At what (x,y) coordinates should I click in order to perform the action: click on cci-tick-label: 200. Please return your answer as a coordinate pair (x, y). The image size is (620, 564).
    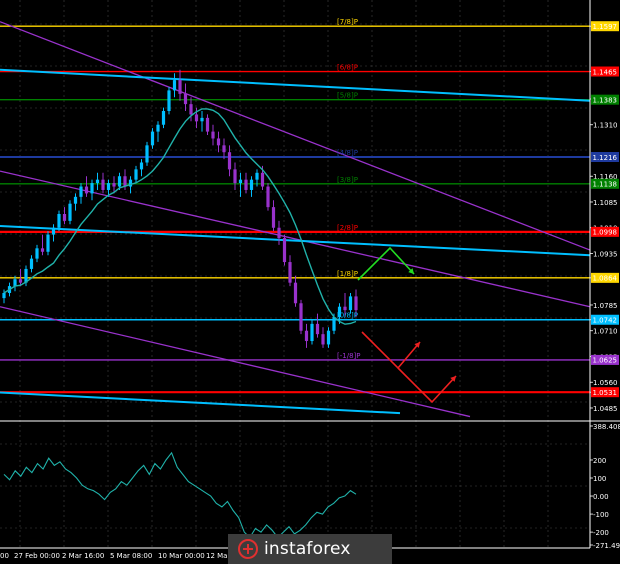
    Looking at the image, I should click on (599, 461).